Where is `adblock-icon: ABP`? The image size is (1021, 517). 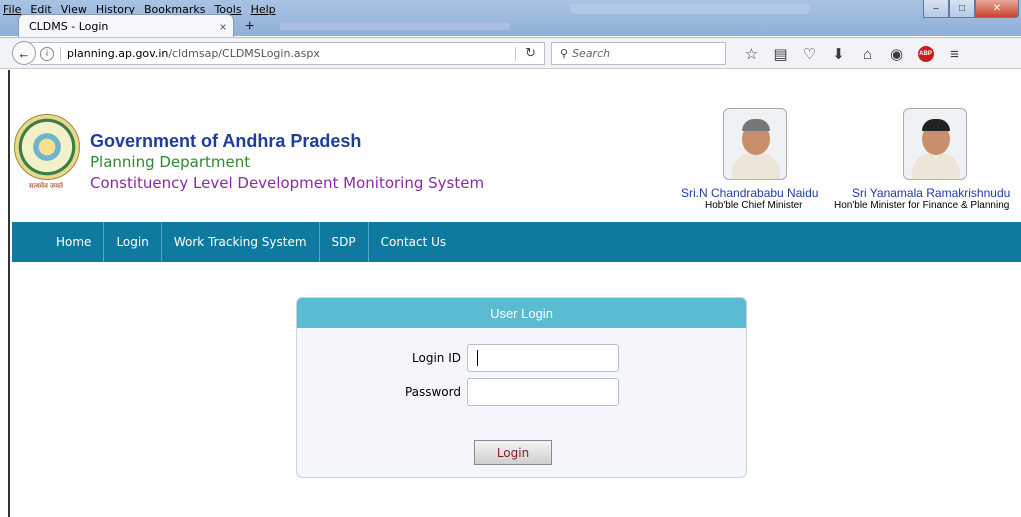 adblock-icon: ABP is located at coordinates (925, 54).